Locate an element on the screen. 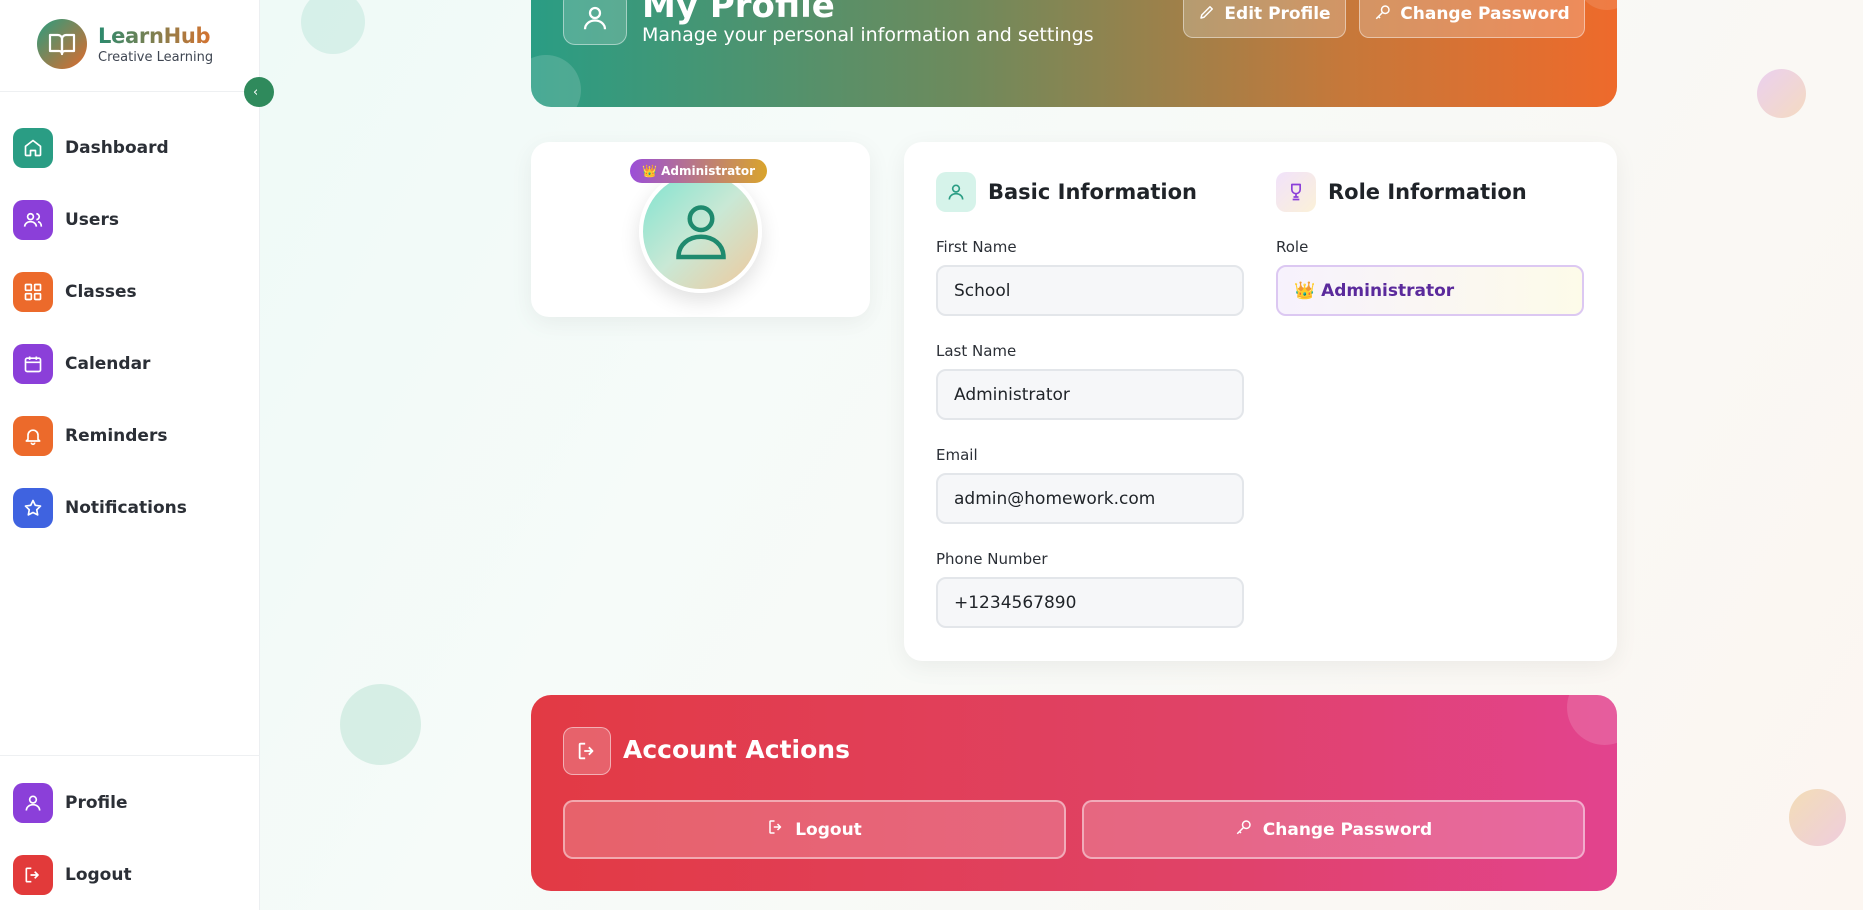 The height and width of the screenshot is (910, 1863). sidebar-item-label: Logout is located at coordinates (98, 875).